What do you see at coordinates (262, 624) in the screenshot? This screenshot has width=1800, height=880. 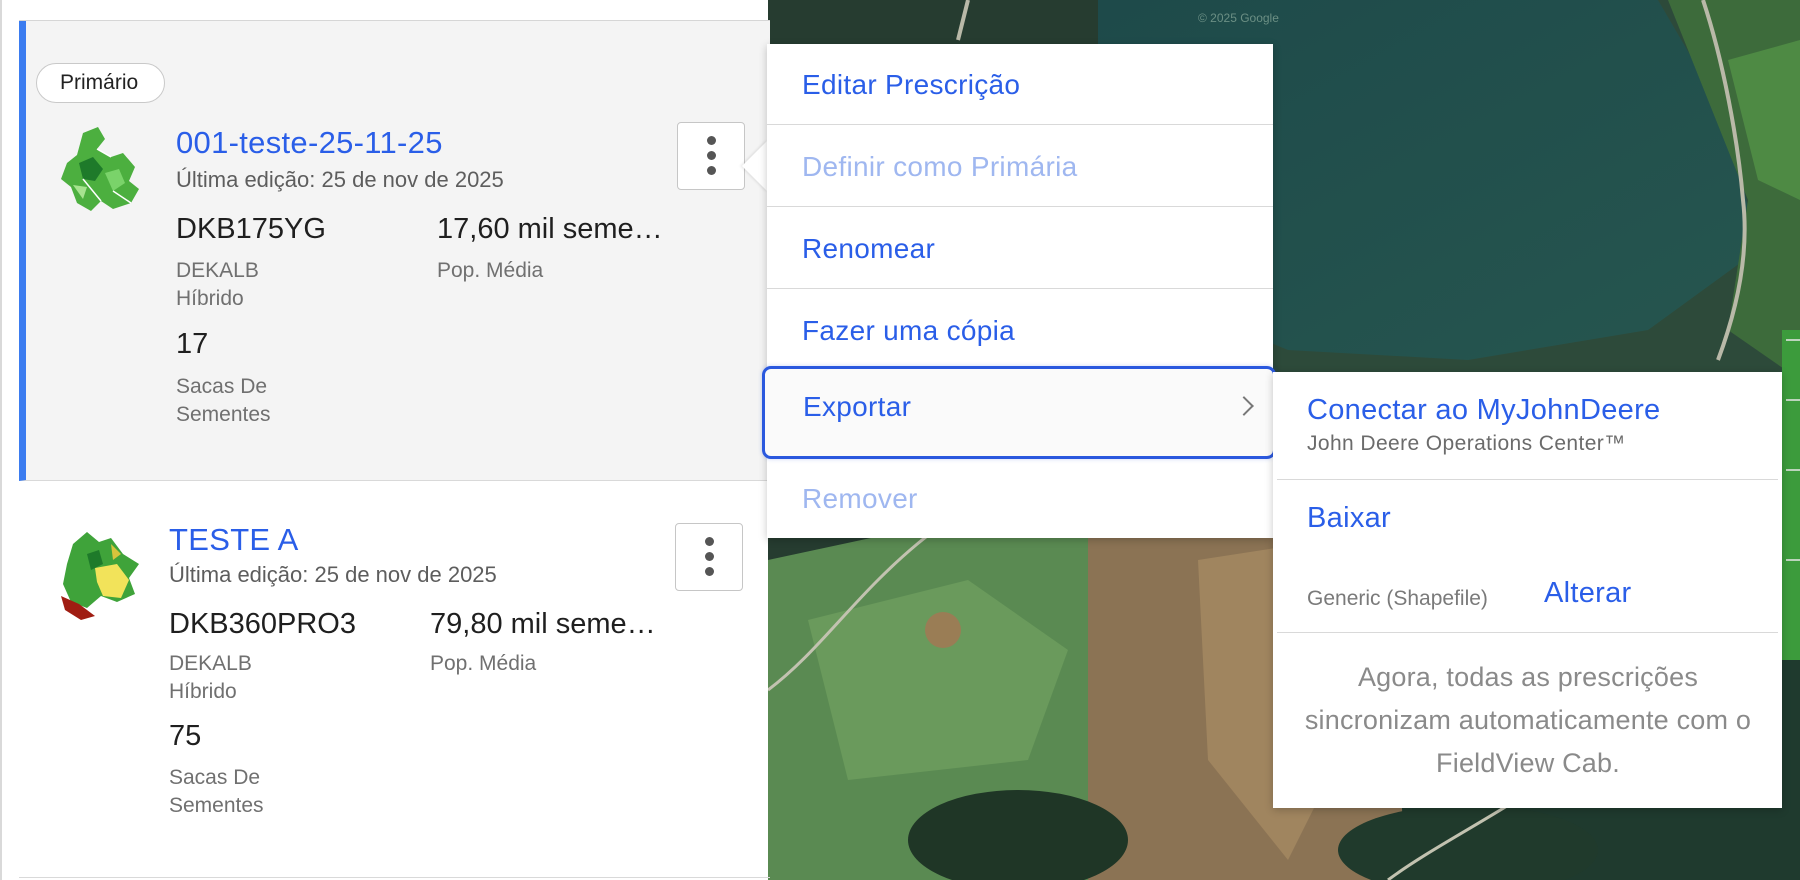 I see `hybrid-name: DKB360PRO3` at bounding box center [262, 624].